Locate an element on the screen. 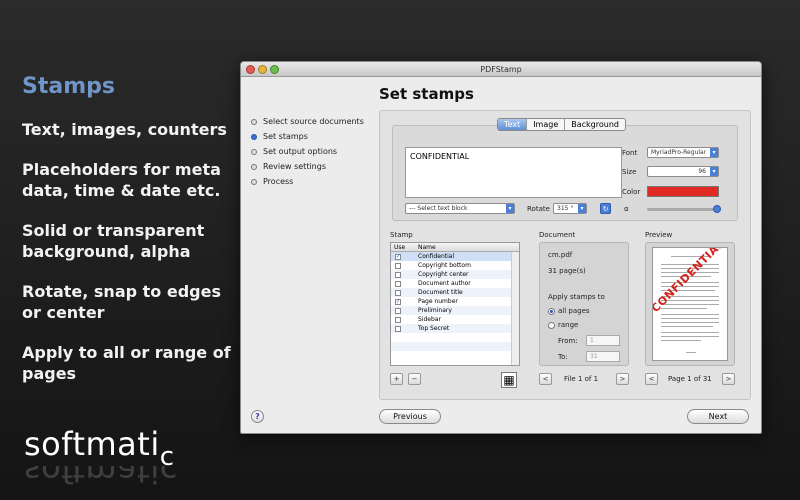  stamp-name: Confidential is located at coordinates (436, 256).